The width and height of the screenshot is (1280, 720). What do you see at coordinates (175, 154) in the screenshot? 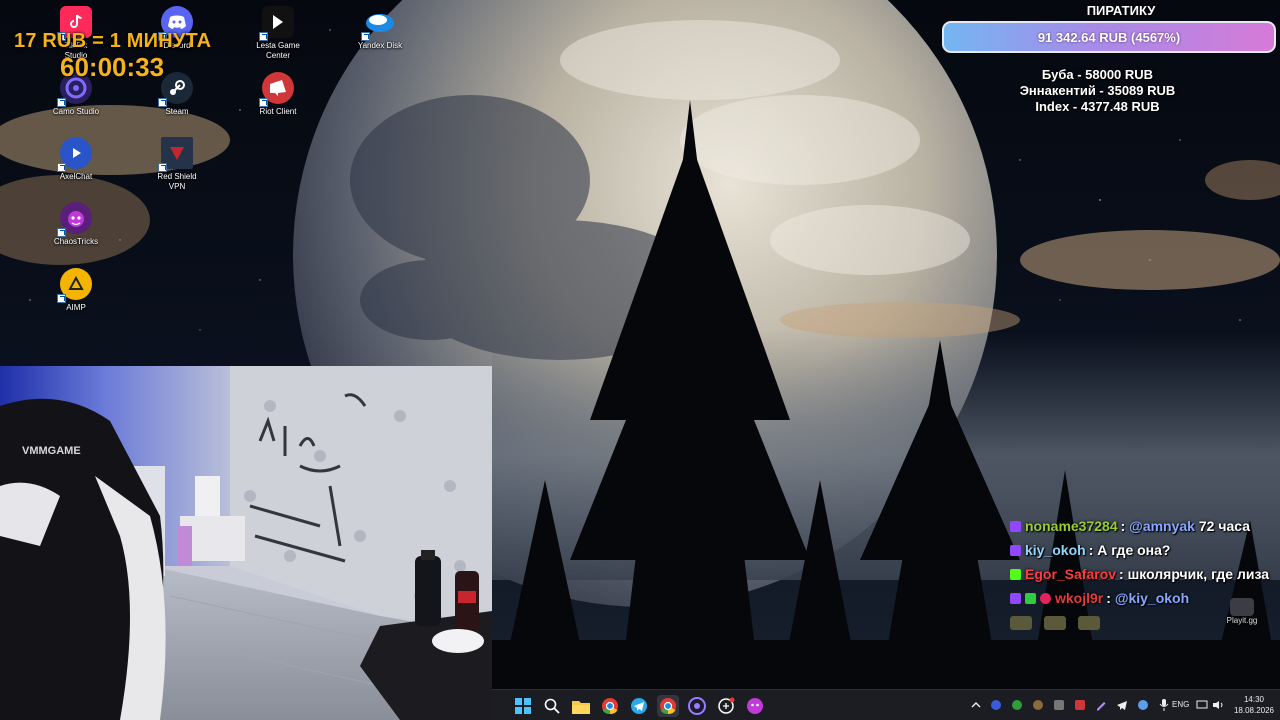
I see `shield-icon` at bounding box center [175, 154].